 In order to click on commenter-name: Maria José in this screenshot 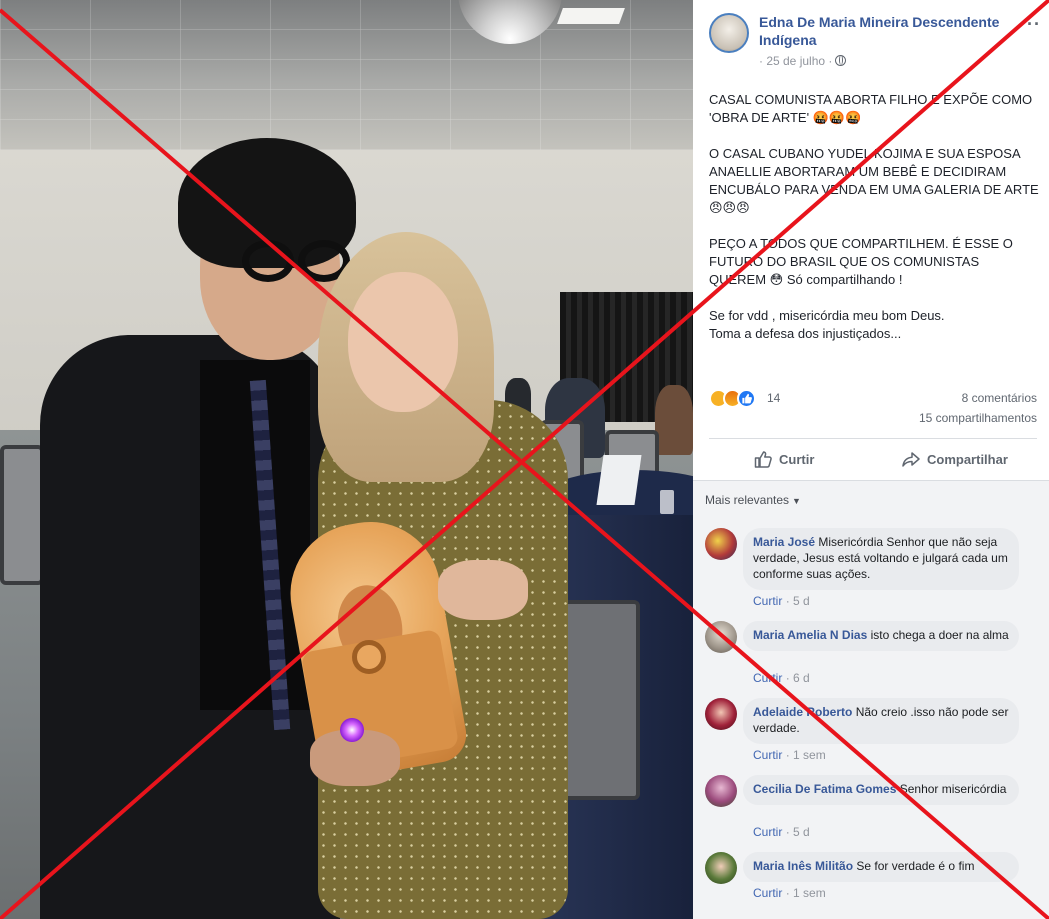, I will do `click(784, 542)`.